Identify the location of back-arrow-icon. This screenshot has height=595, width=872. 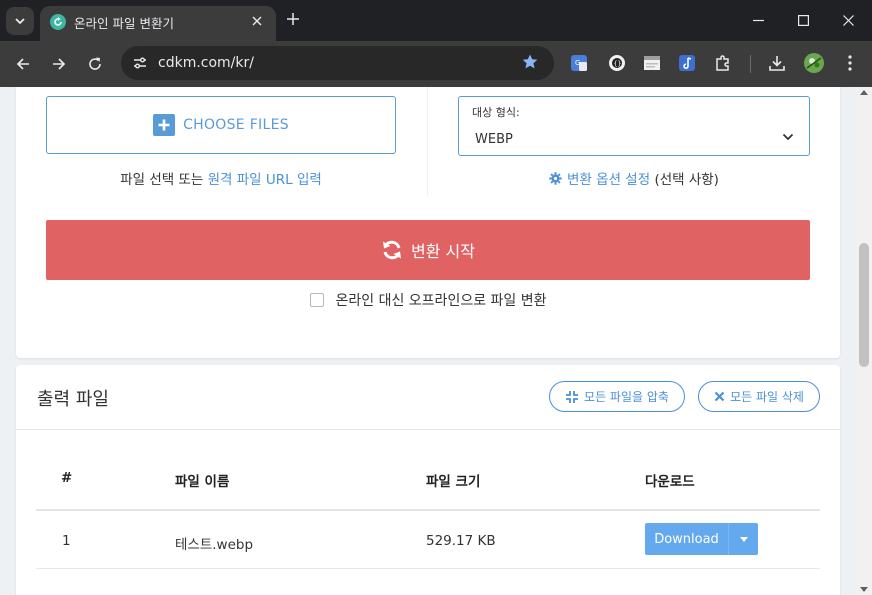
(23, 64).